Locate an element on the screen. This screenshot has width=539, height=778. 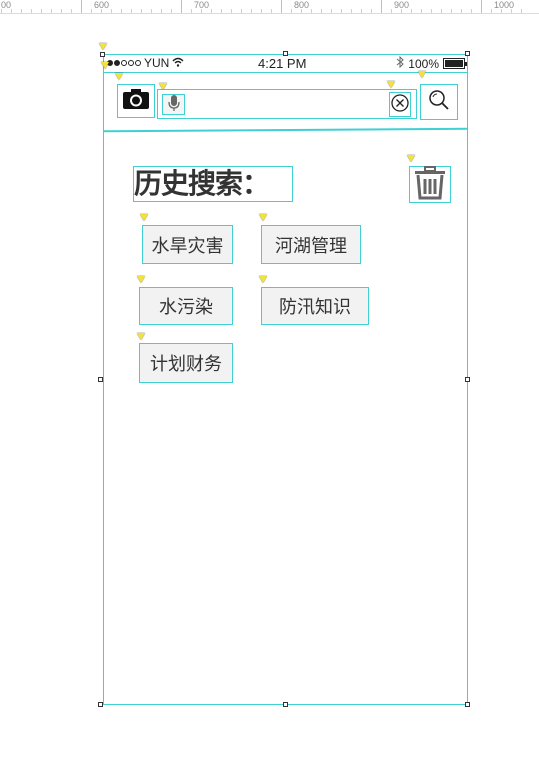
history-tag-label: 防汛知识 is located at coordinates (315, 307).